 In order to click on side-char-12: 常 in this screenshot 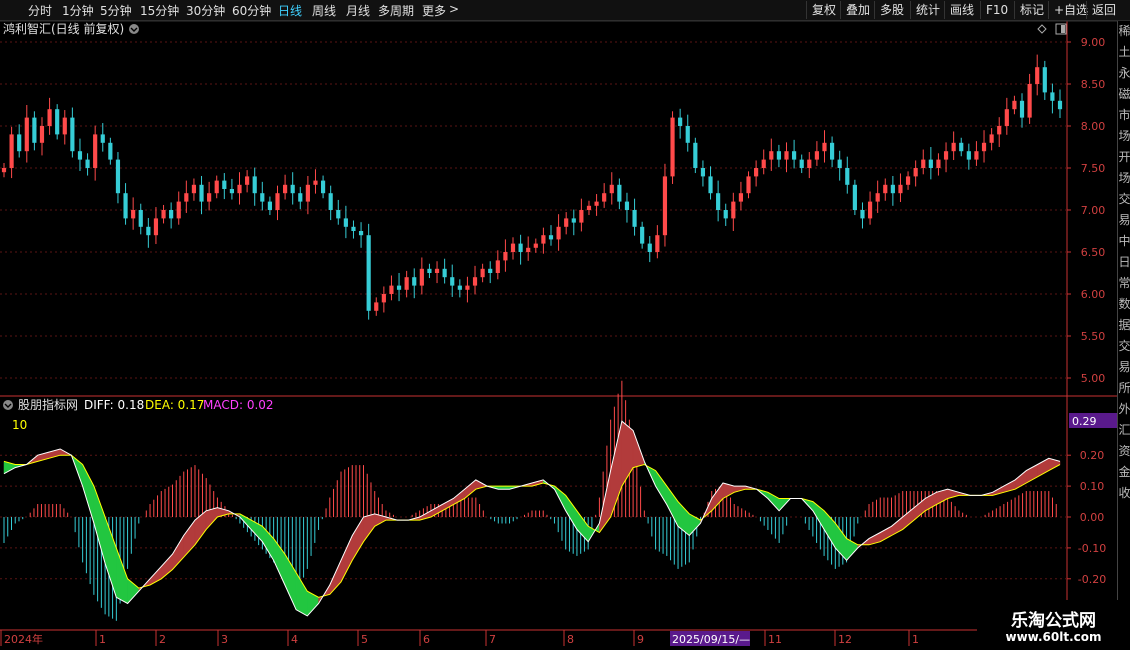, I will do `click(1124, 283)`.